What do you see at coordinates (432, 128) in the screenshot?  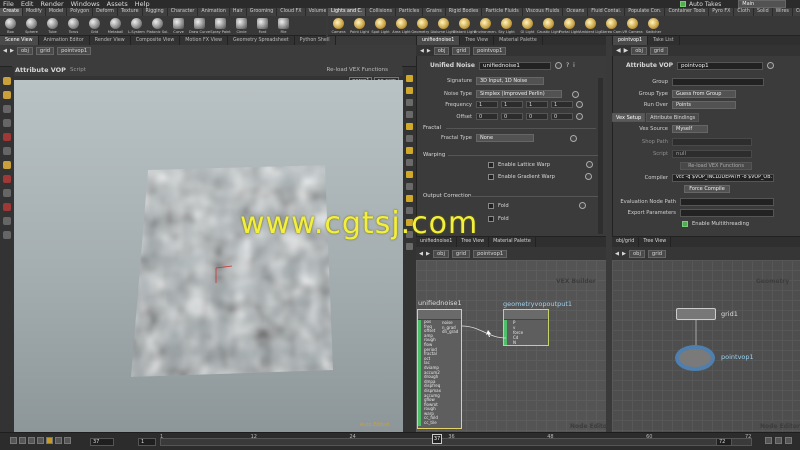 I see `fractal-section: Fractal` at bounding box center [432, 128].